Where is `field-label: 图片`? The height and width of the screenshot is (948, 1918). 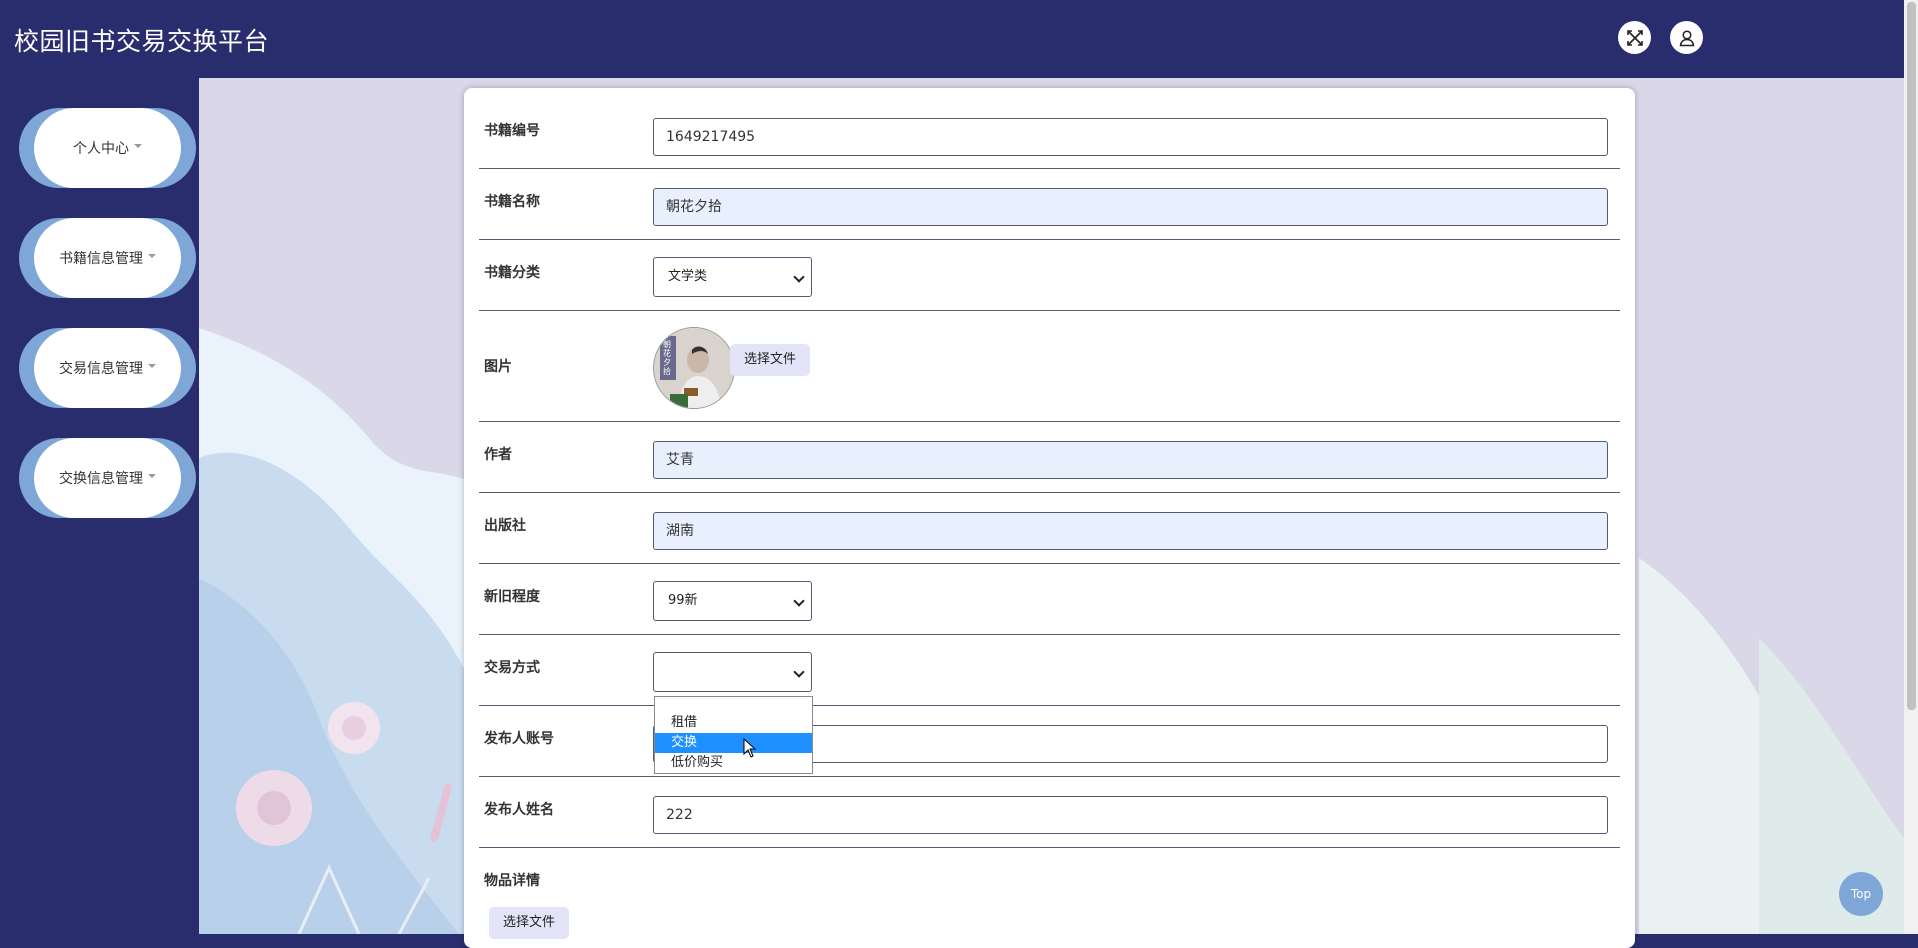 field-label: 图片 is located at coordinates (498, 367).